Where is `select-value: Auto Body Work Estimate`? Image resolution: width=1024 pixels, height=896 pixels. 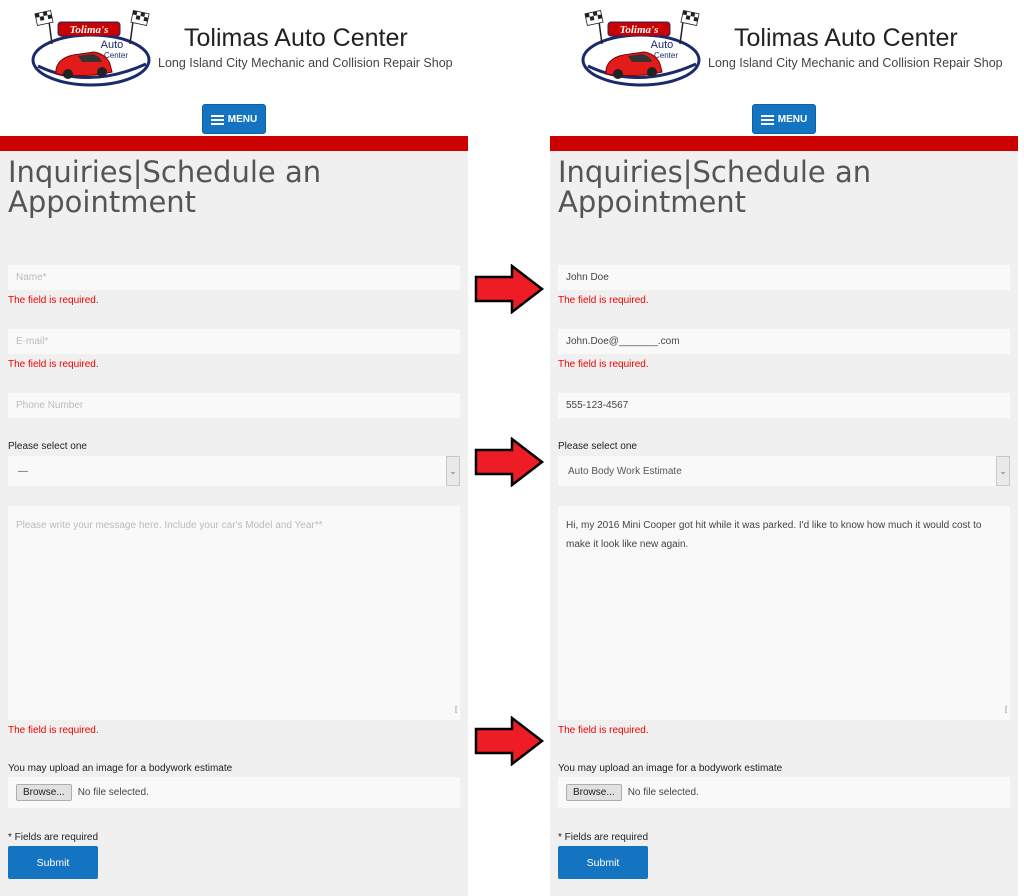
select-value: Auto Body Work Estimate is located at coordinates (625, 471).